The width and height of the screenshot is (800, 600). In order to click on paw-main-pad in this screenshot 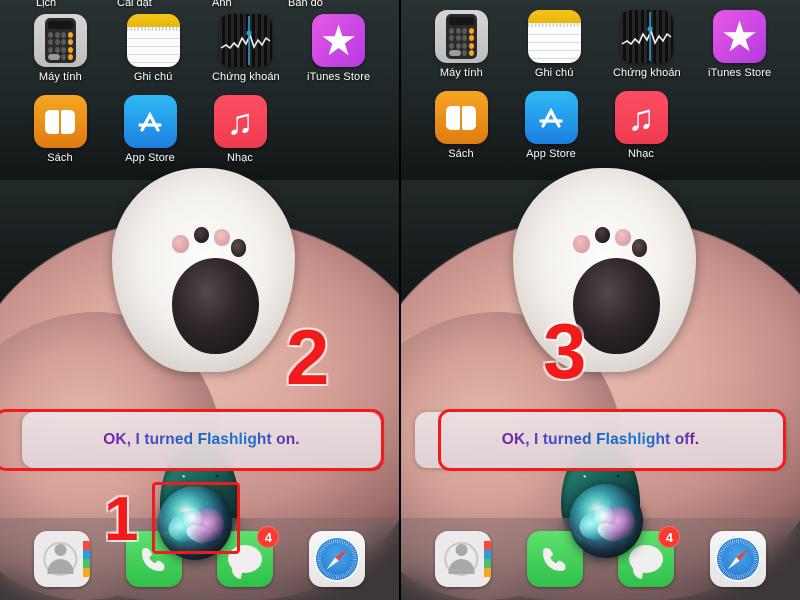, I will do `click(215, 306)`.